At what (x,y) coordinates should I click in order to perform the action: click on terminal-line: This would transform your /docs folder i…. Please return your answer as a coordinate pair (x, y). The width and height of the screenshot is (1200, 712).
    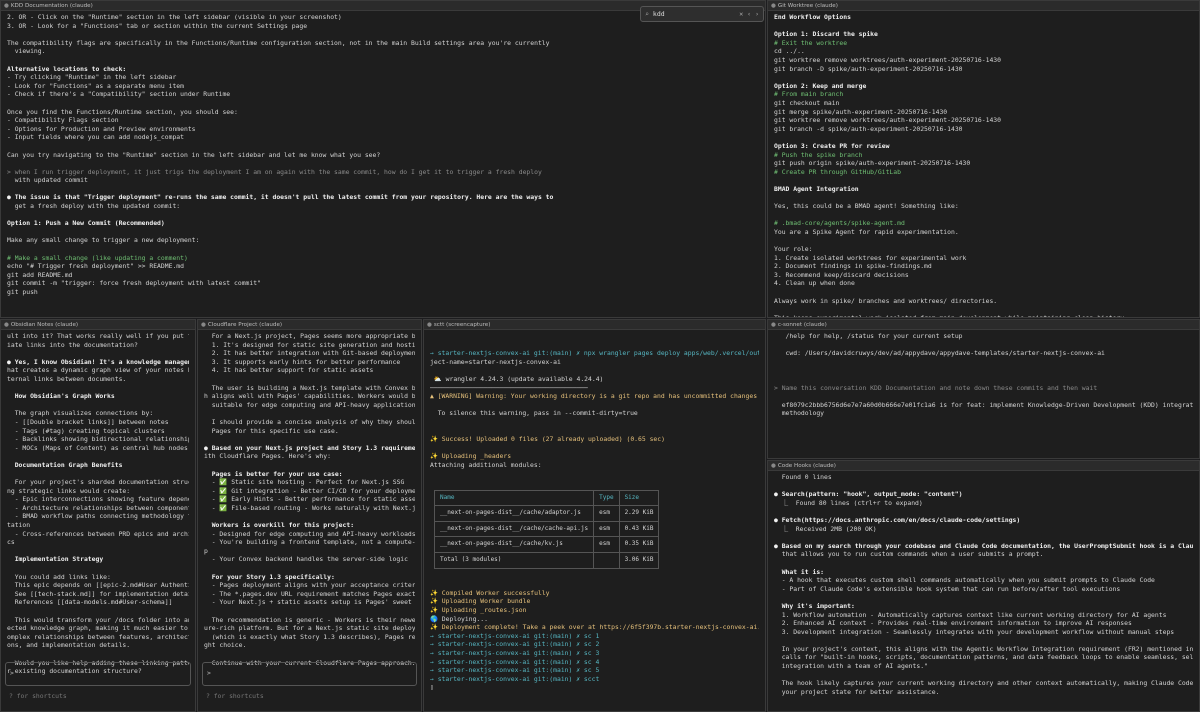
    Looking at the image, I should click on (101, 619).